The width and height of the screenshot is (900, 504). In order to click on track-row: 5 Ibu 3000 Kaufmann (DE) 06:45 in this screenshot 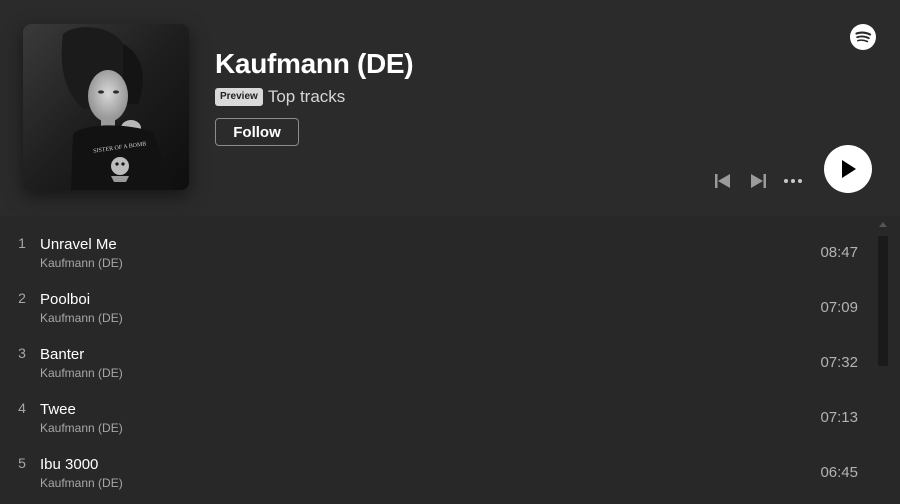, I will do `click(435, 463)`.